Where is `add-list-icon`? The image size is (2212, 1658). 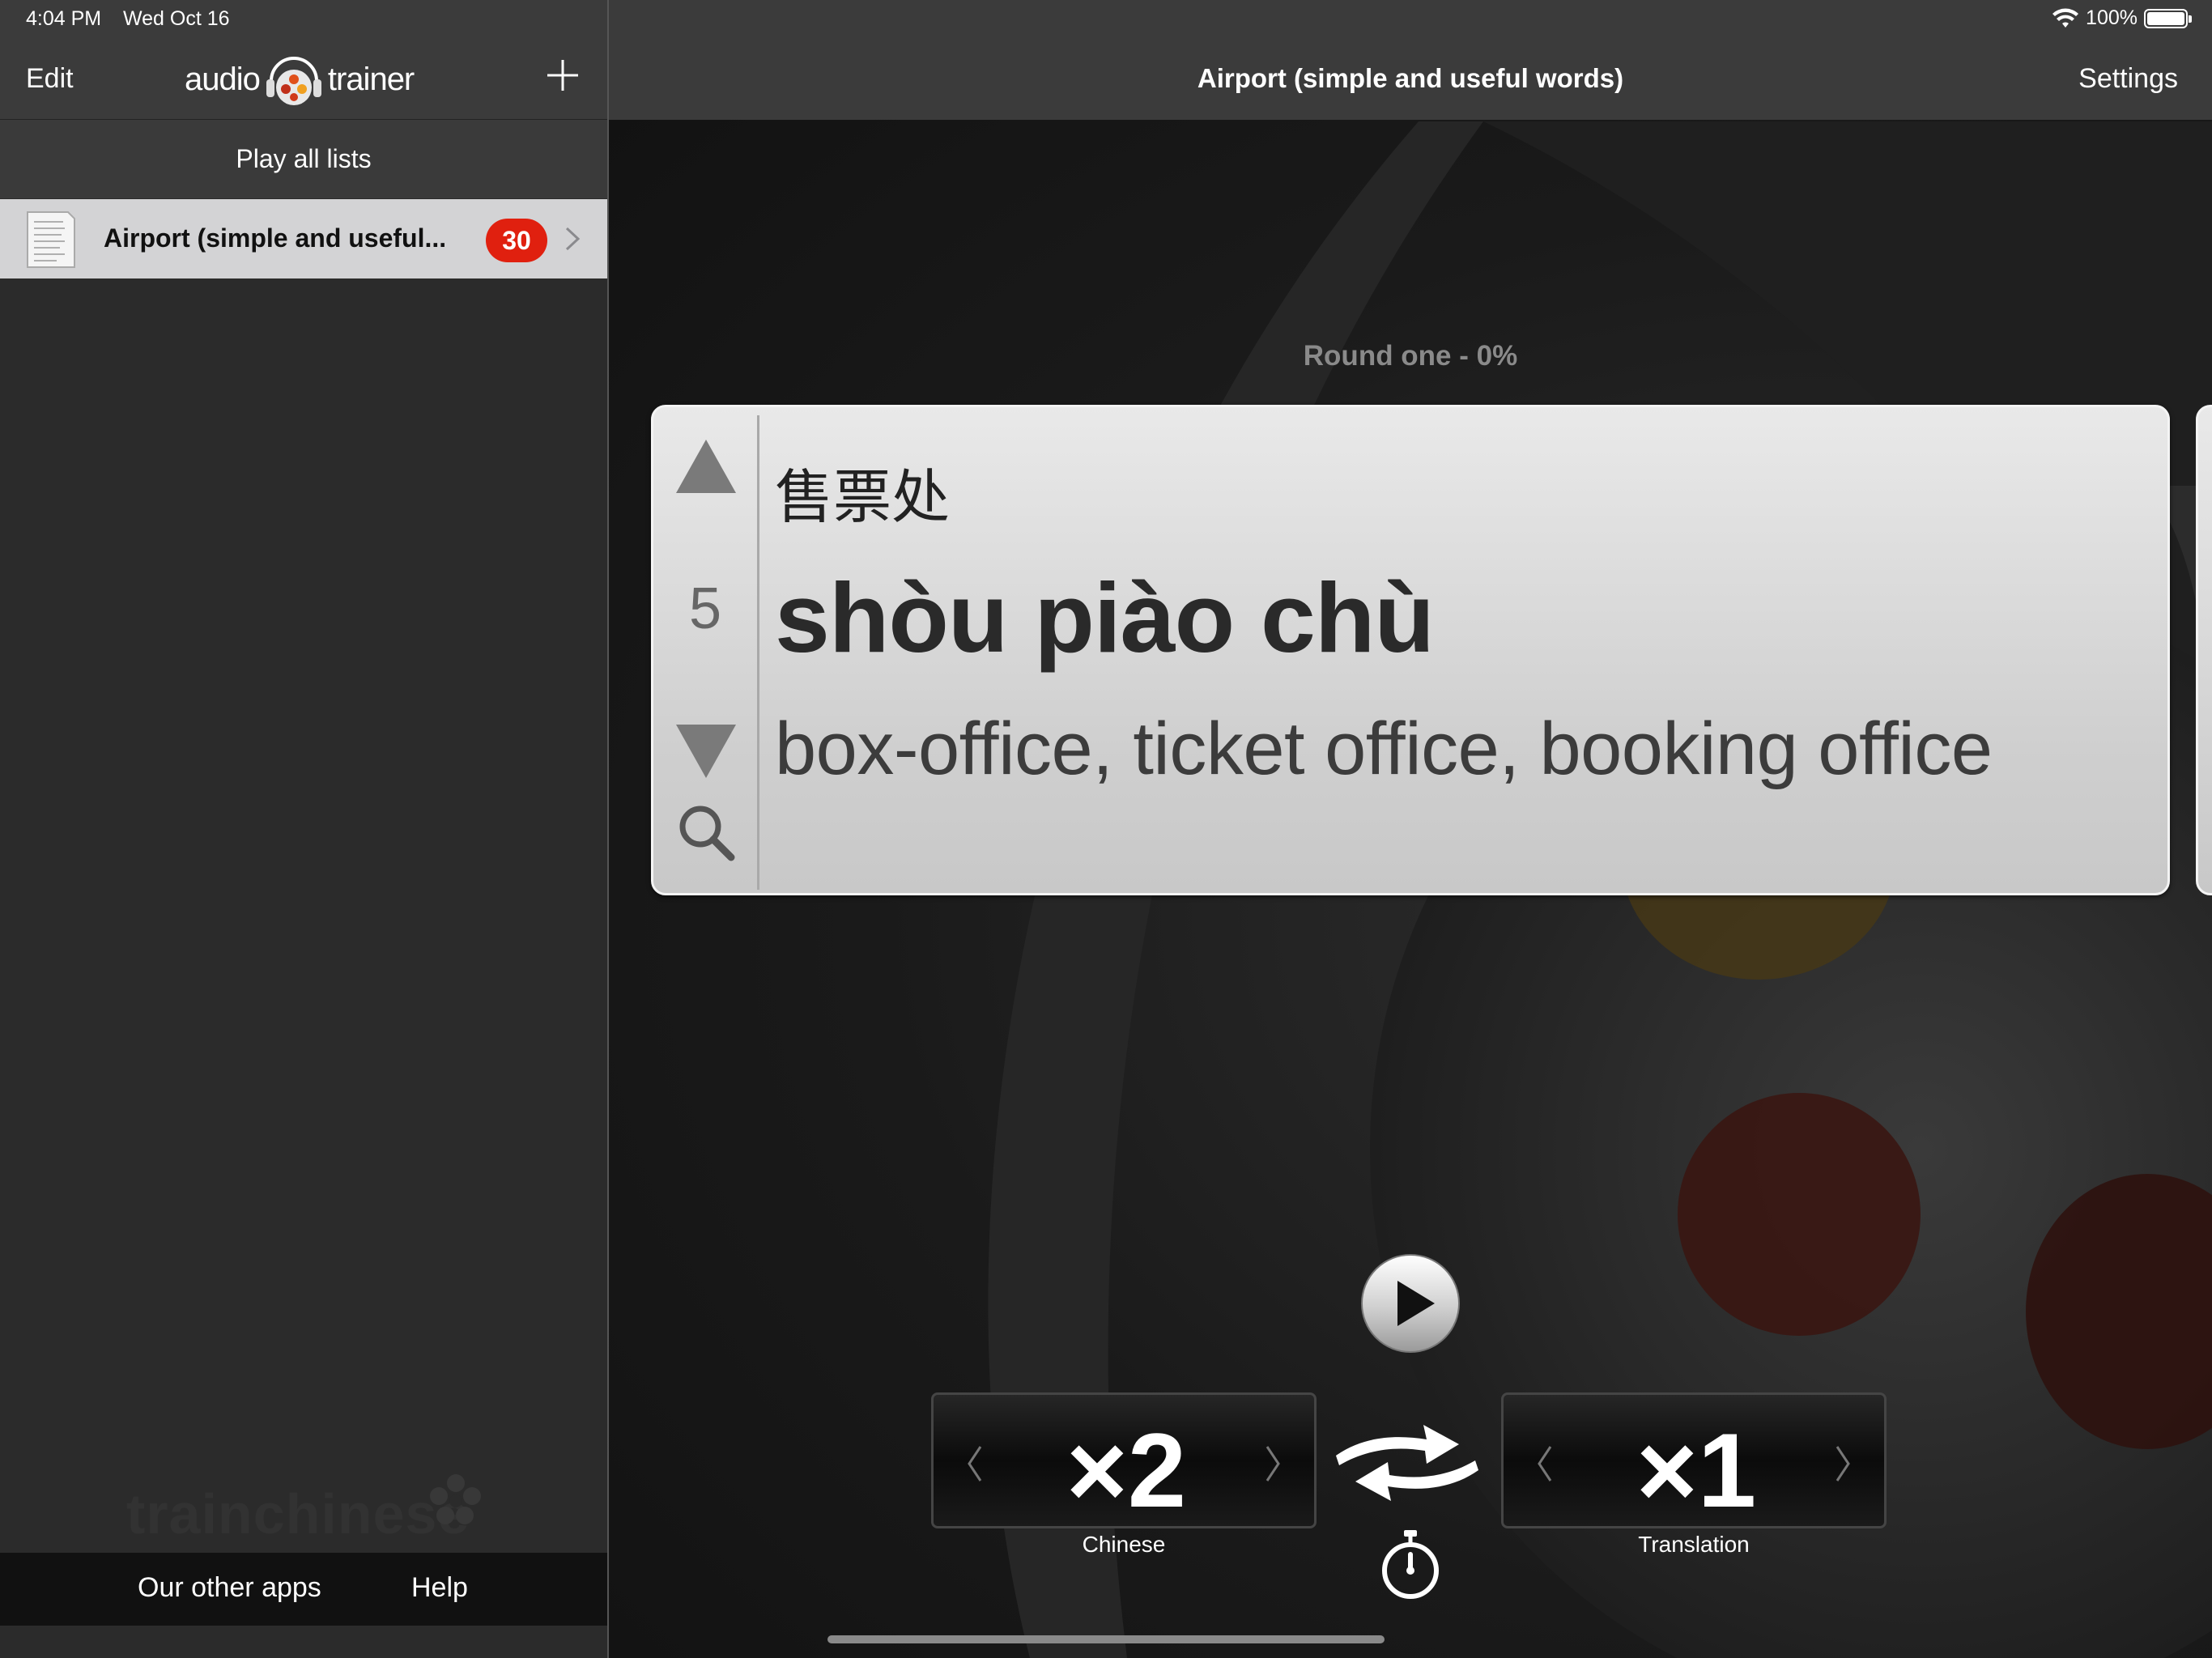 add-list-icon is located at coordinates (563, 75).